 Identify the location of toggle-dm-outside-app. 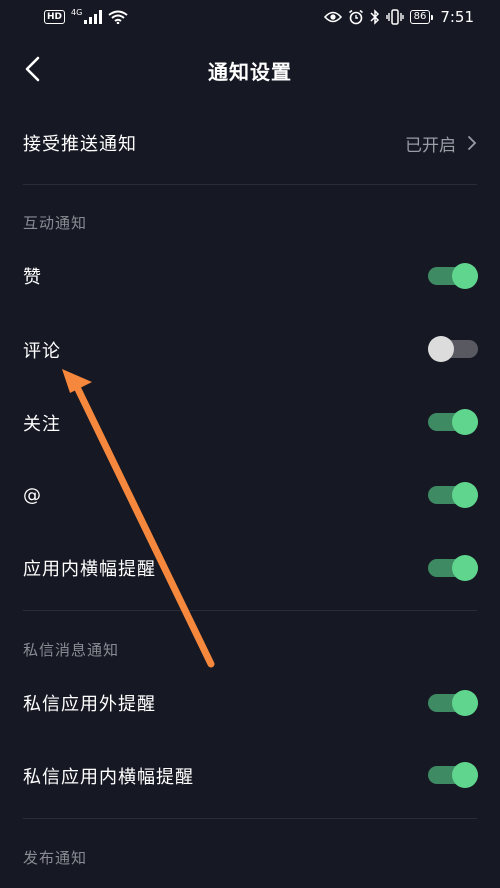
(453, 703).